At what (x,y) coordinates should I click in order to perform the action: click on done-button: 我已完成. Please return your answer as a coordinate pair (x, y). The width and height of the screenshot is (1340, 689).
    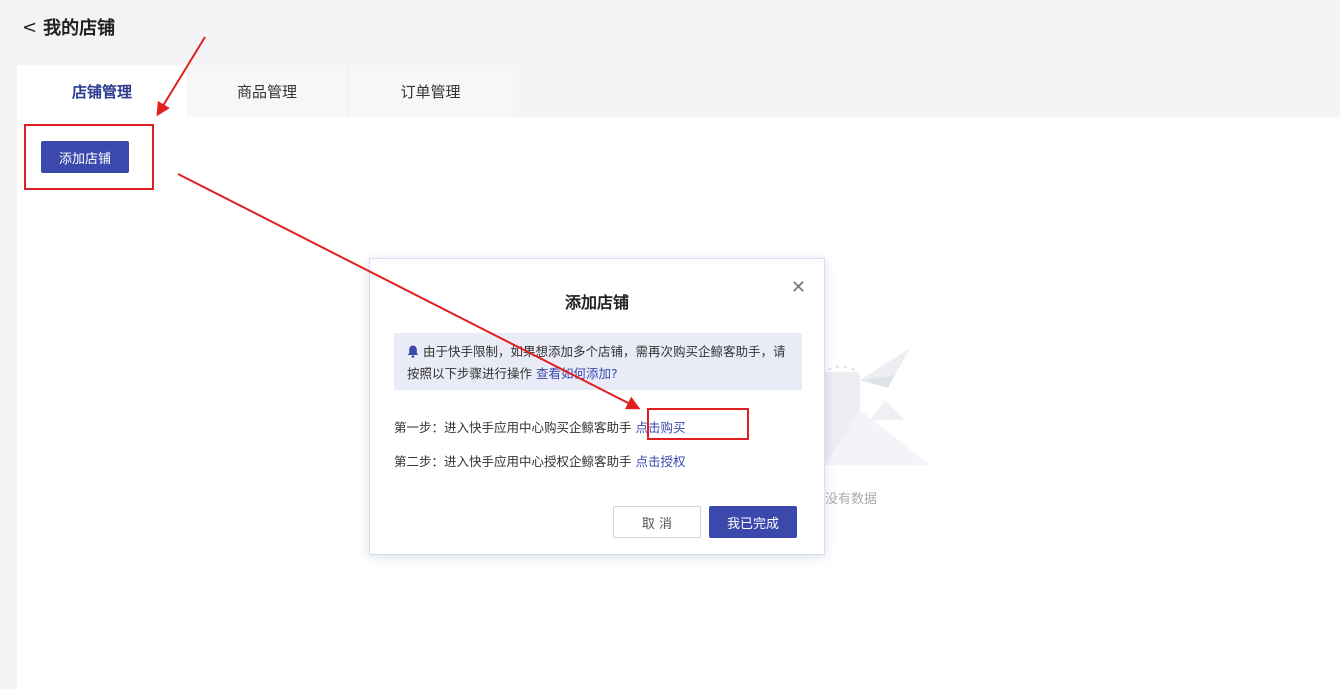
    Looking at the image, I should click on (753, 522).